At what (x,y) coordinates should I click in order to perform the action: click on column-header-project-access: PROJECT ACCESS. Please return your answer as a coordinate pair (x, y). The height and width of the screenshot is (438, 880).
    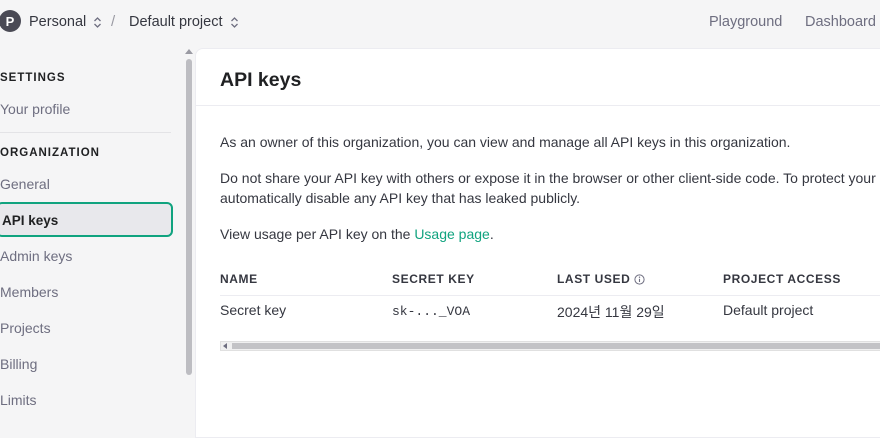
    Looking at the image, I should click on (782, 279).